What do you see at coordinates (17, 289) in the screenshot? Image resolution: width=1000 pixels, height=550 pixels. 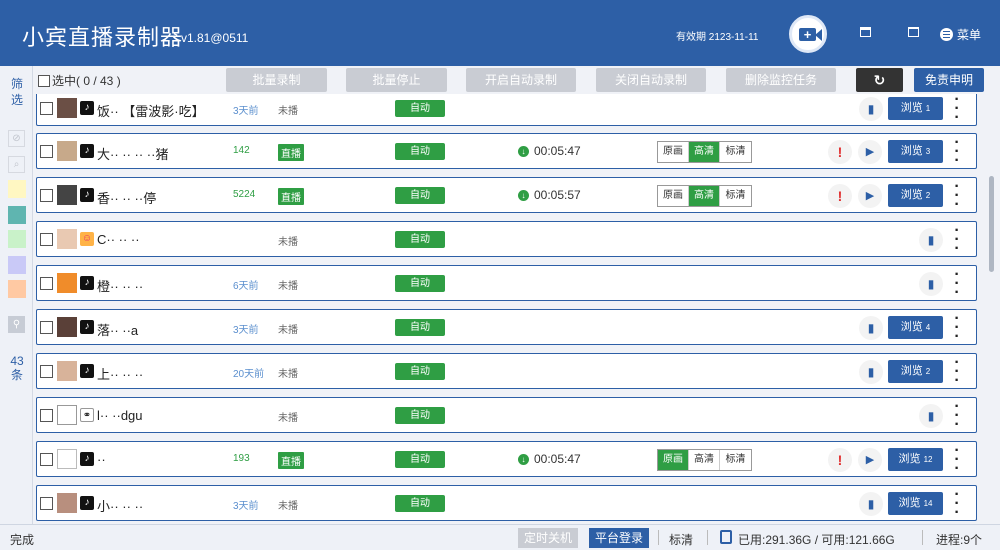 I see `color-filter-orange` at bounding box center [17, 289].